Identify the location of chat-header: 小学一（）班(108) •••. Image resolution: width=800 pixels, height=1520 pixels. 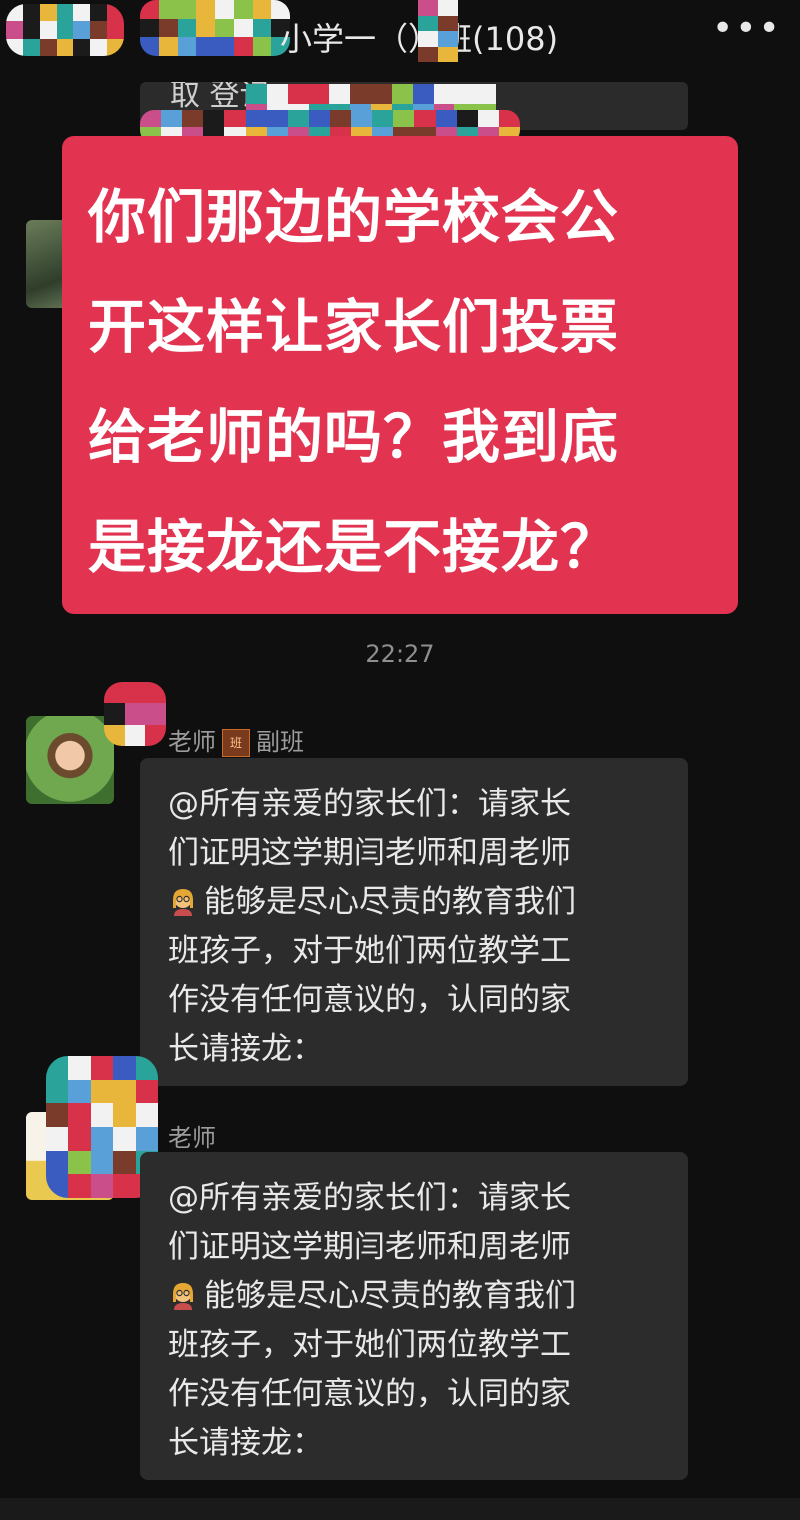
(400, 35).